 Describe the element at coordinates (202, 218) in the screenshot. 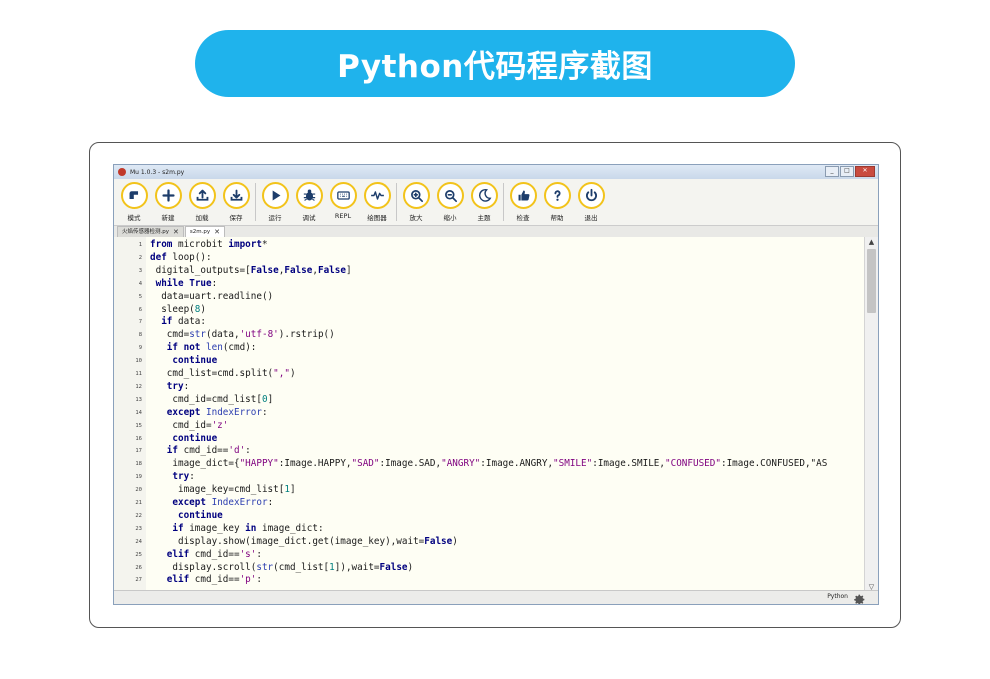

I see `toolbar-button-label: 加载` at that location.